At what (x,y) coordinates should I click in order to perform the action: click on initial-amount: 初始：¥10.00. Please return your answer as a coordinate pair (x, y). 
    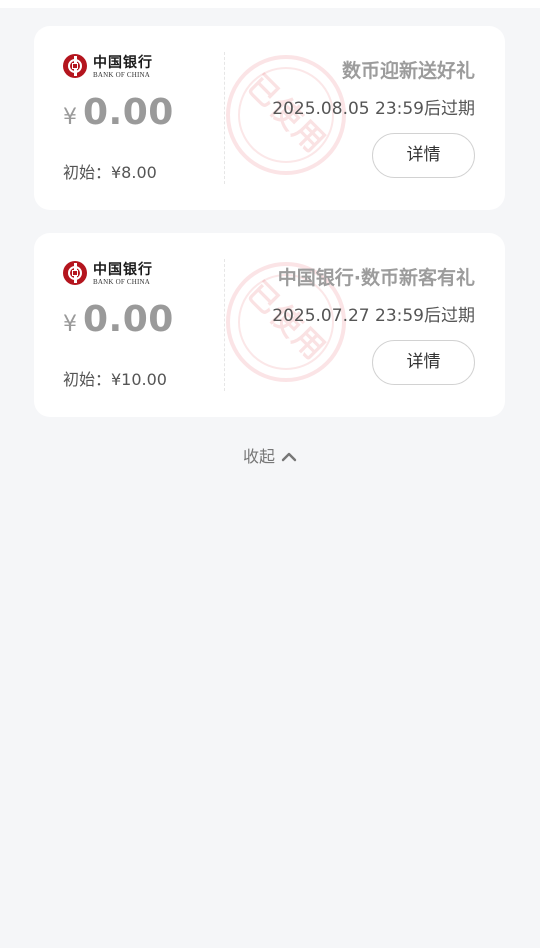
    Looking at the image, I should click on (115, 379).